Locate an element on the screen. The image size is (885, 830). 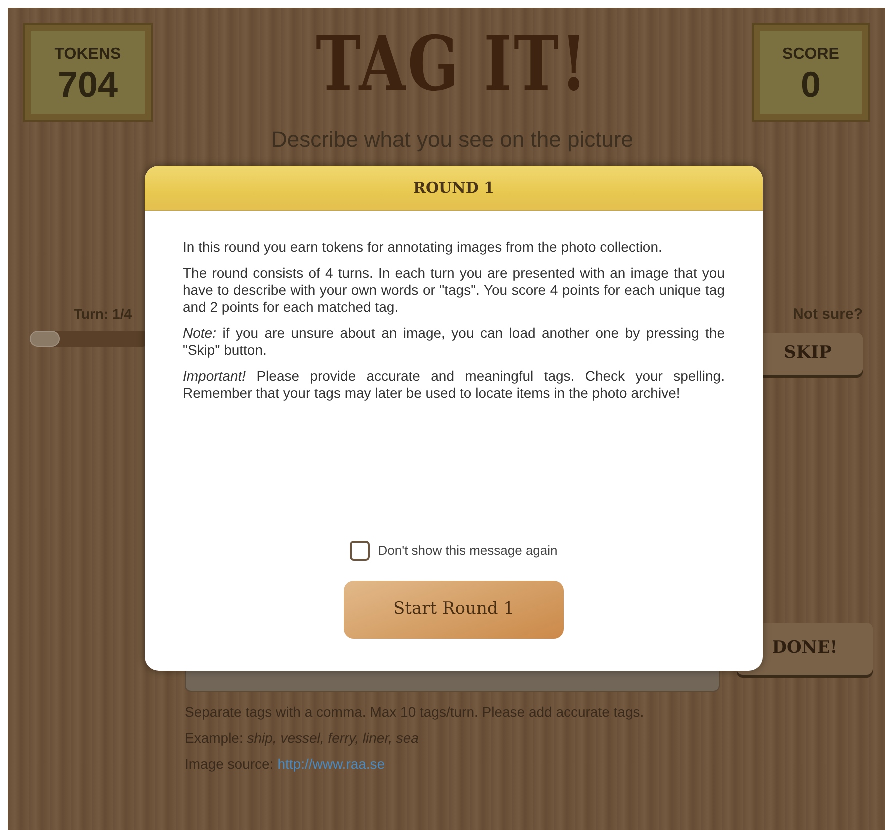
score-value: 0 is located at coordinates (810, 84).